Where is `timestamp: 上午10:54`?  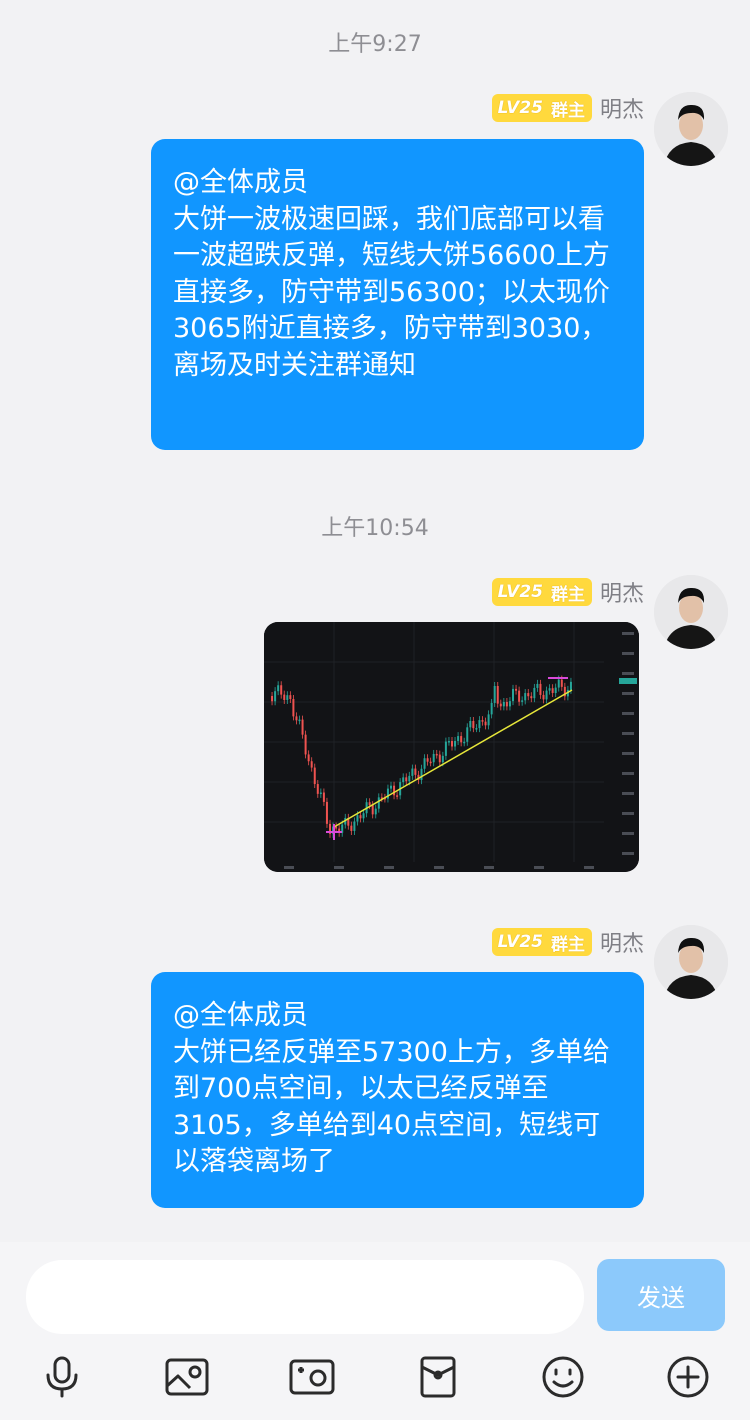 timestamp: 上午10:54 is located at coordinates (375, 528).